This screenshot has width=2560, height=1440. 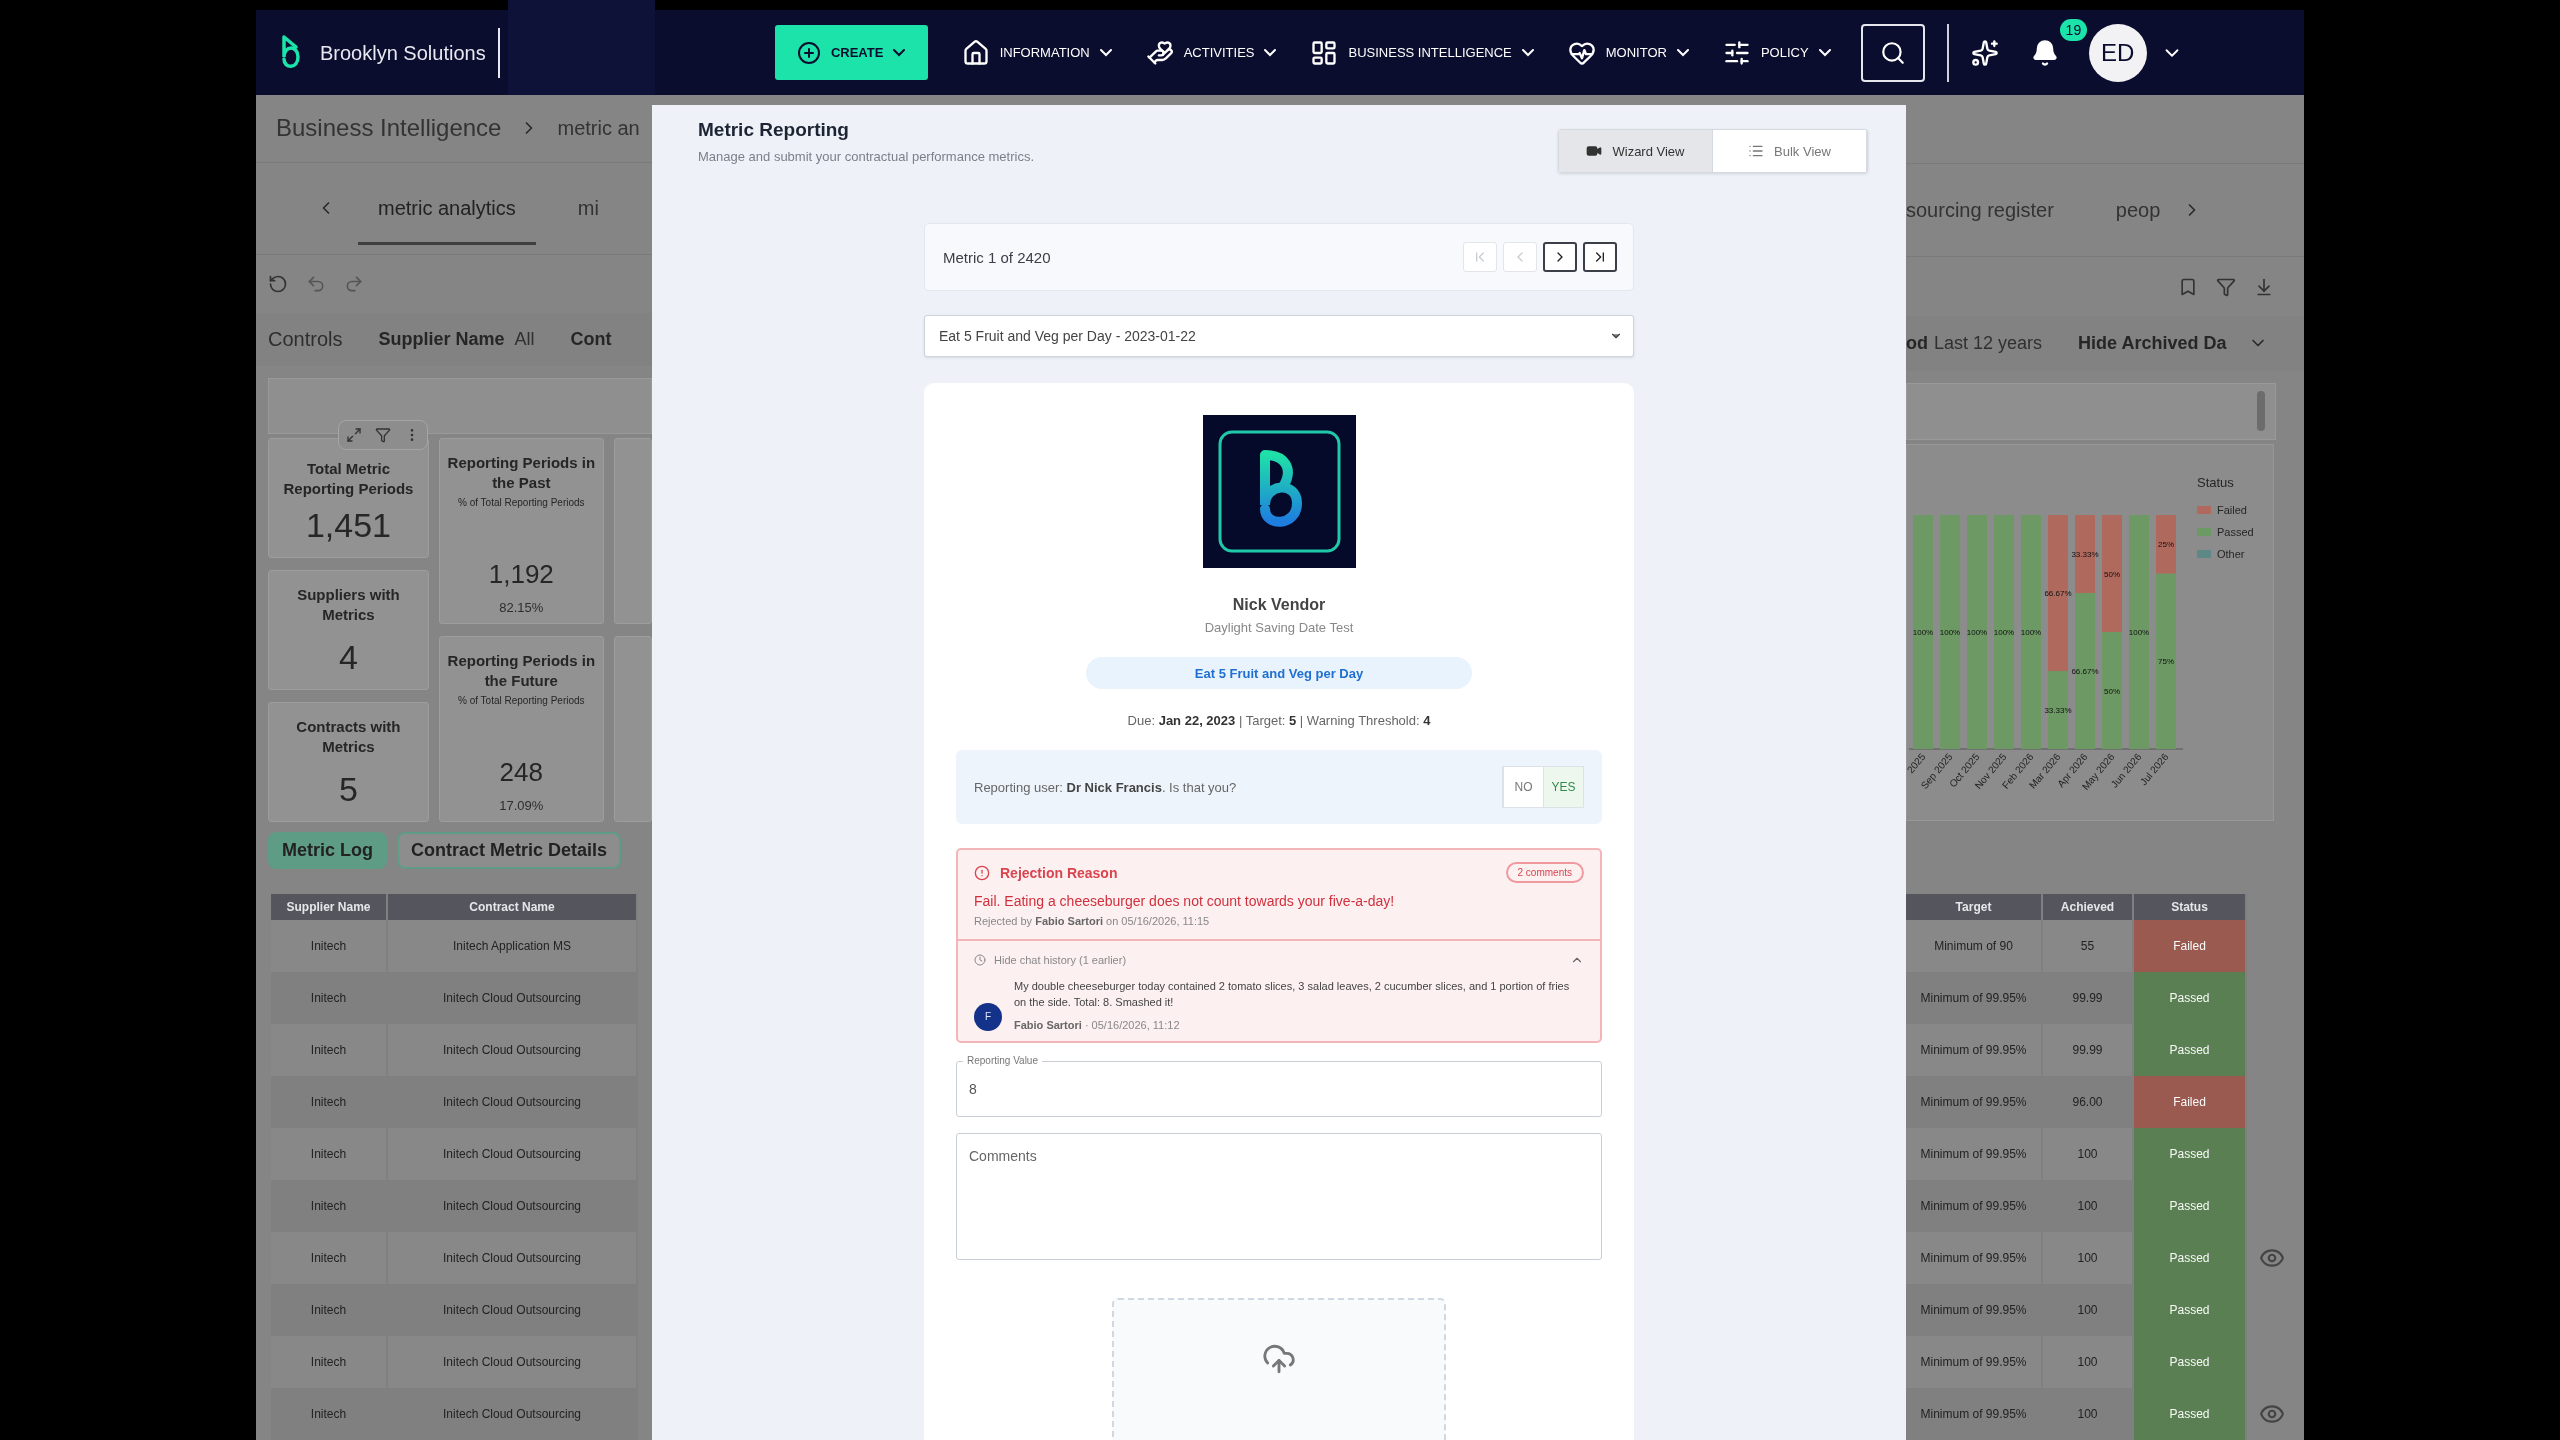 I want to click on nav-menu: INFORMATION, so click(x=1036, y=52).